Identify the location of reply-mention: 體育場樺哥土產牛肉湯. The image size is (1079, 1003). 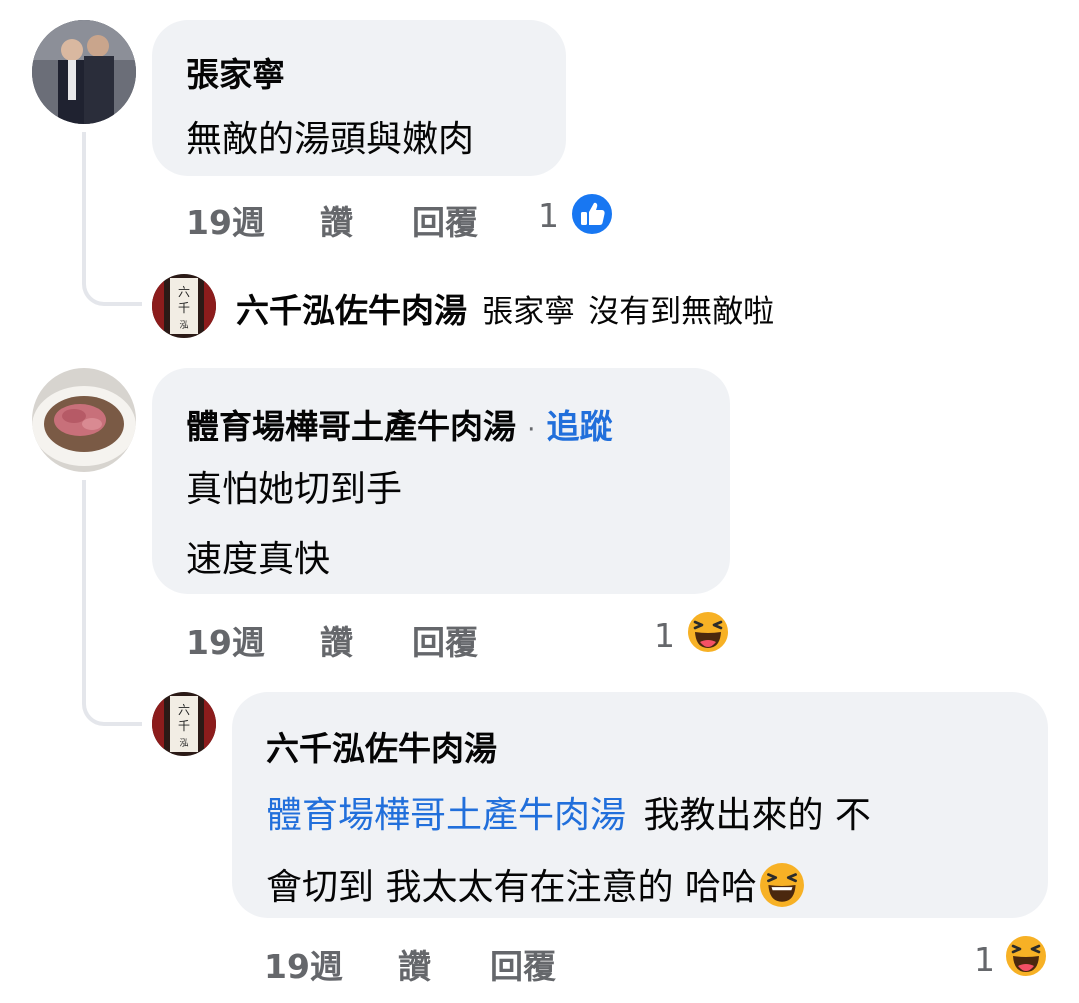
(446, 815).